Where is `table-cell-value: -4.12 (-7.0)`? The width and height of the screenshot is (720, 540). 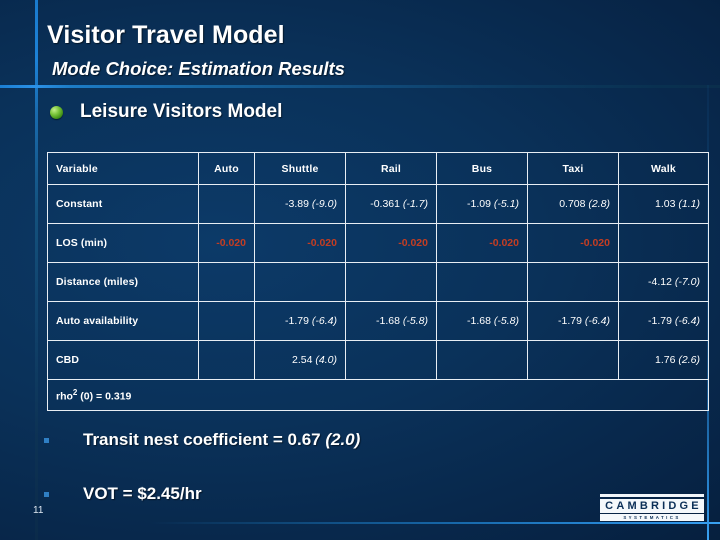 table-cell-value: -4.12 (-7.0) is located at coordinates (663, 282).